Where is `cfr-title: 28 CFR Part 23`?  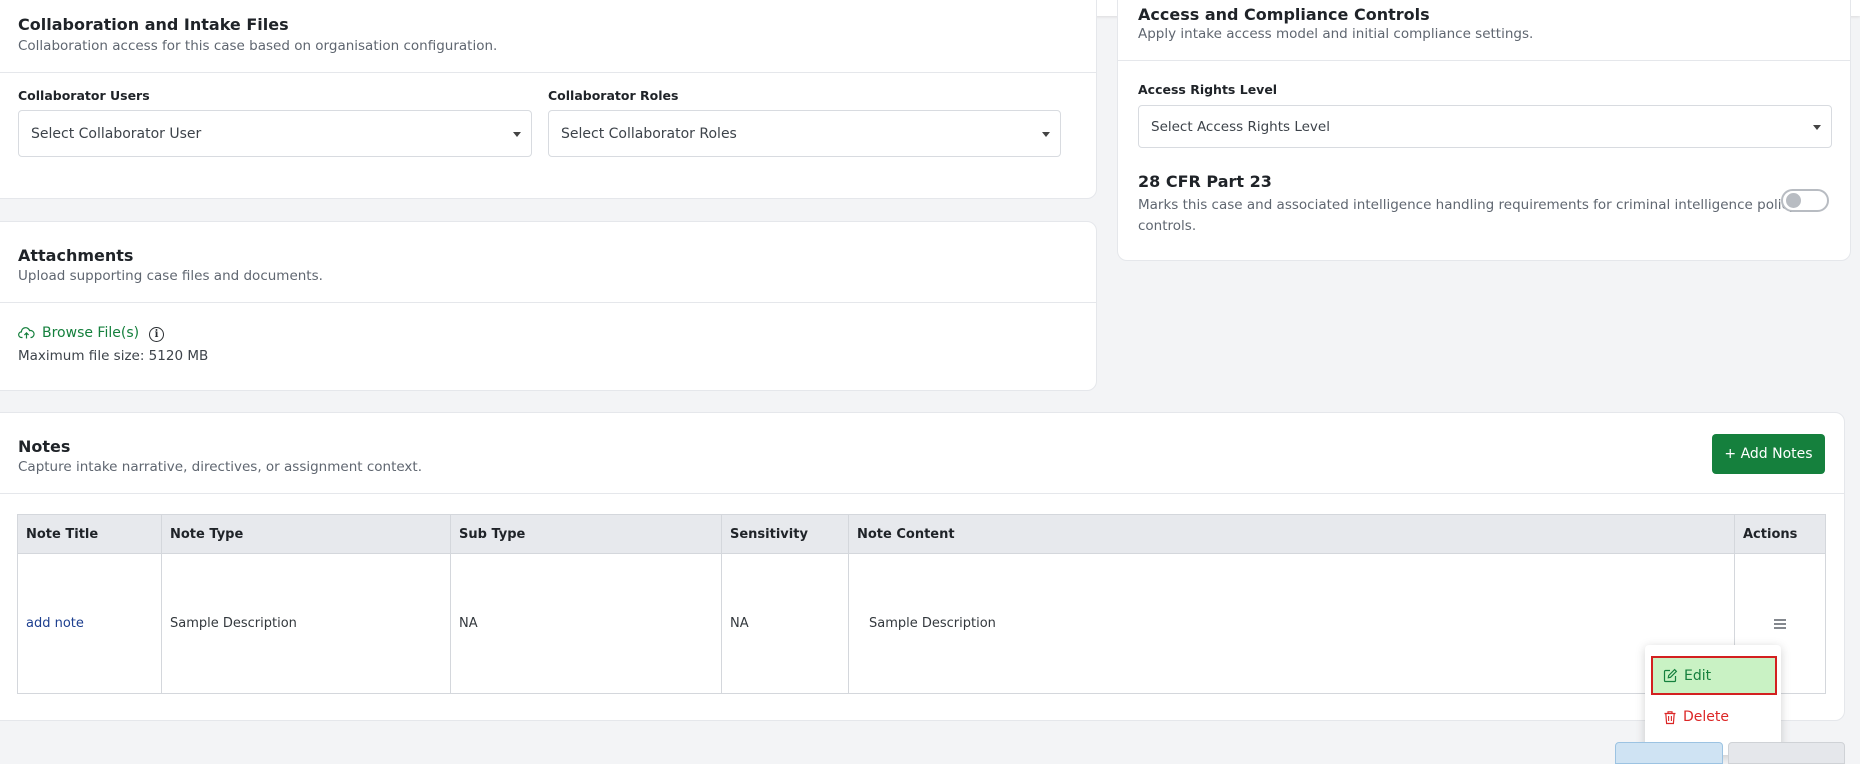
cfr-title: 28 CFR Part 23 is located at coordinates (1205, 181).